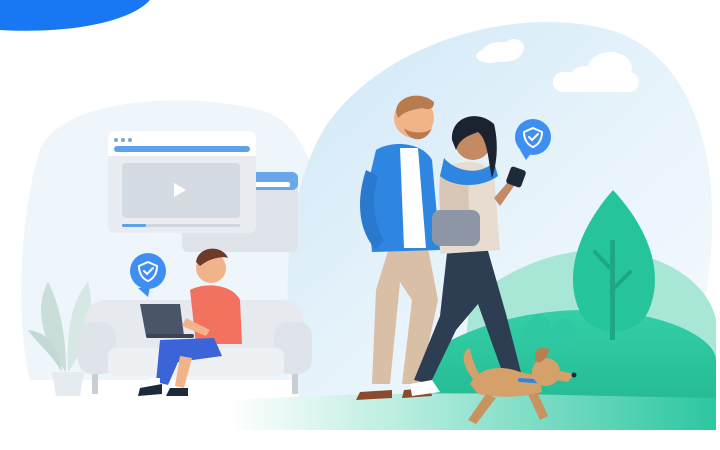 Image resolution: width=720 pixels, height=450 pixels. I want to click on ground, so click(473, 411).